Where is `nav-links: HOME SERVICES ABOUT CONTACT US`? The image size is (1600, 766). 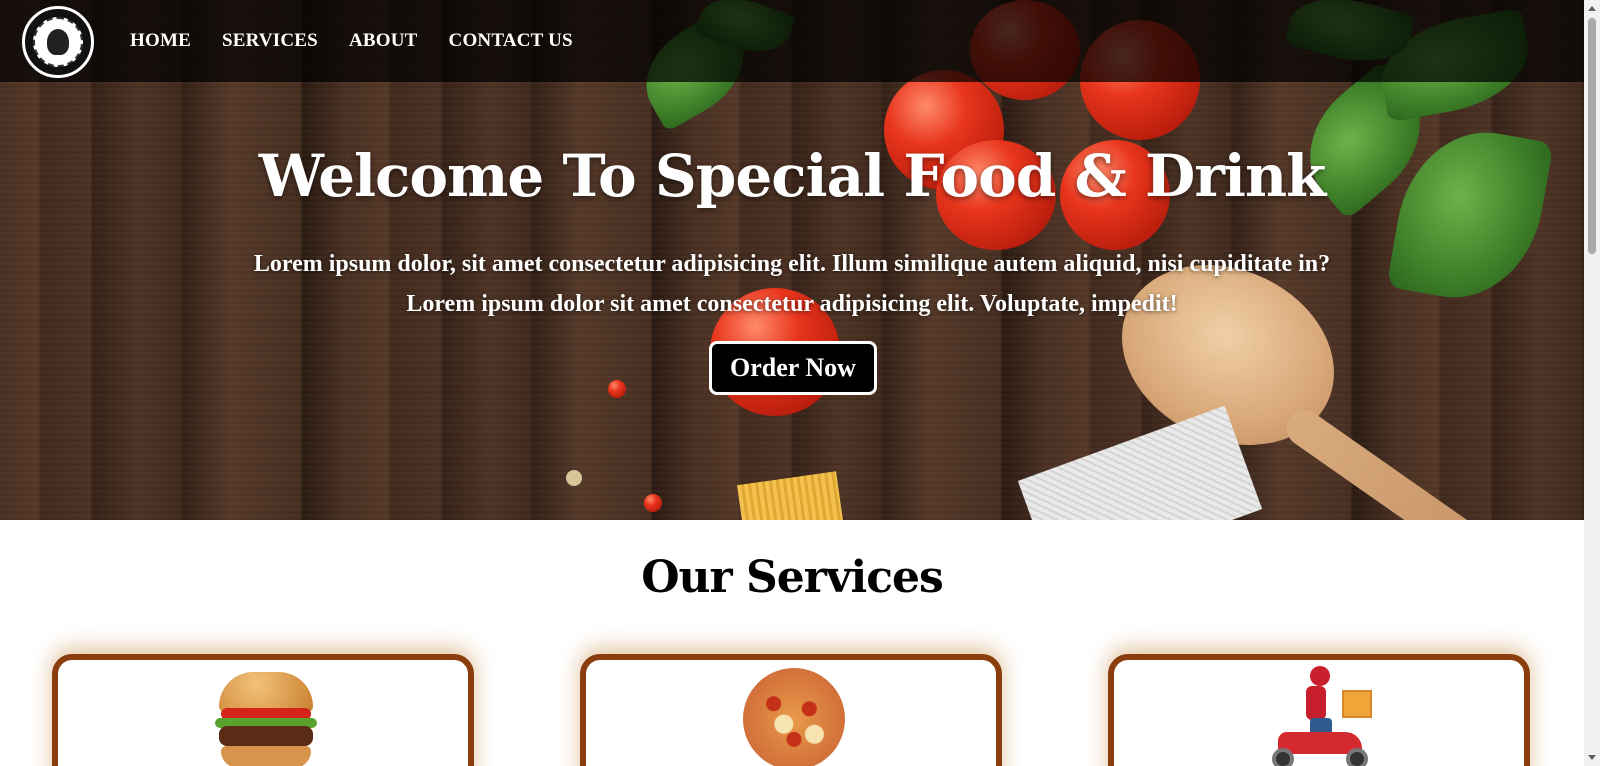
nav-links: HOME SERVICES ABOUT CONTACT US is located at coordinates (351, 41).